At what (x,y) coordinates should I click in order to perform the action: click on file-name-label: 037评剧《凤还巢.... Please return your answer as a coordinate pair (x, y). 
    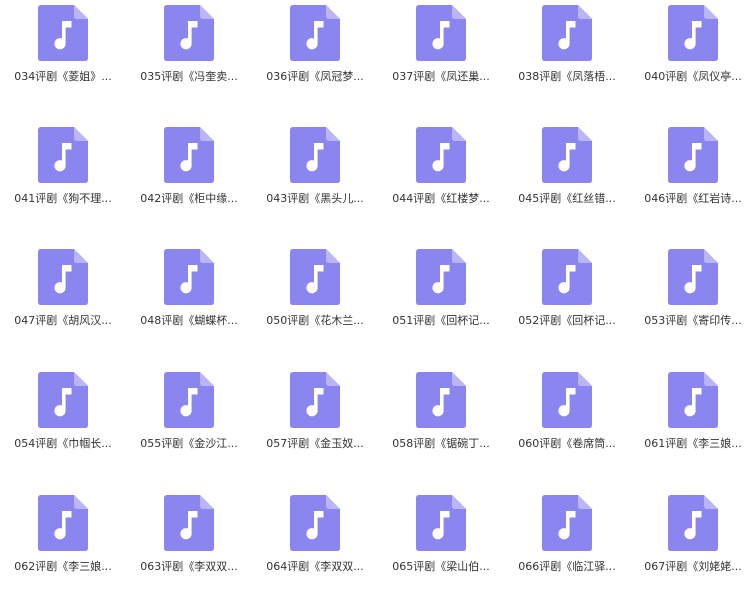
    Looking at the image, I should click on (441, 76).